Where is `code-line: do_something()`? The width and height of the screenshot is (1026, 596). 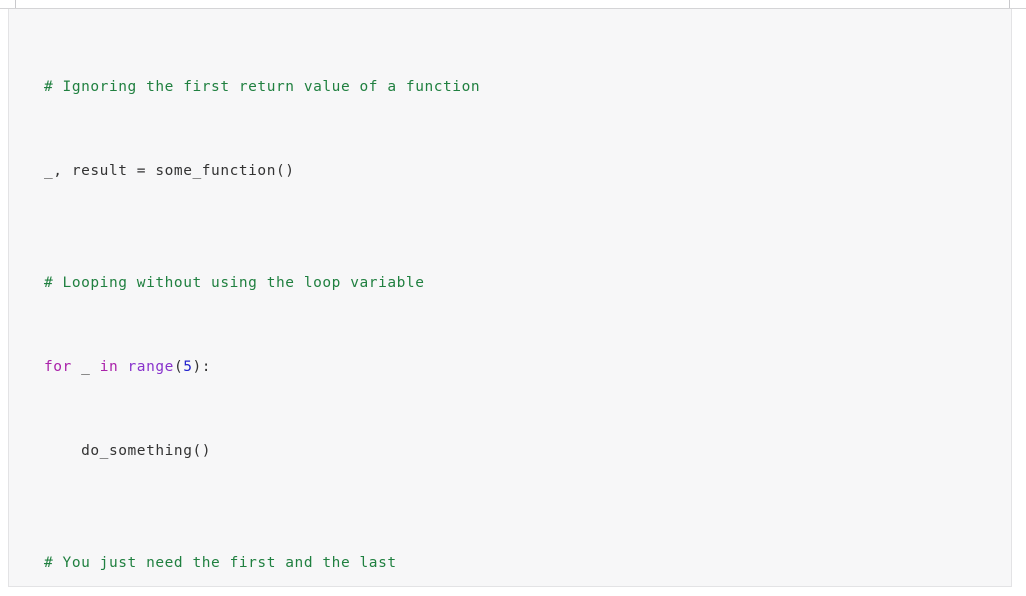
code-line: do_something() is located at coordinates (527, 451).